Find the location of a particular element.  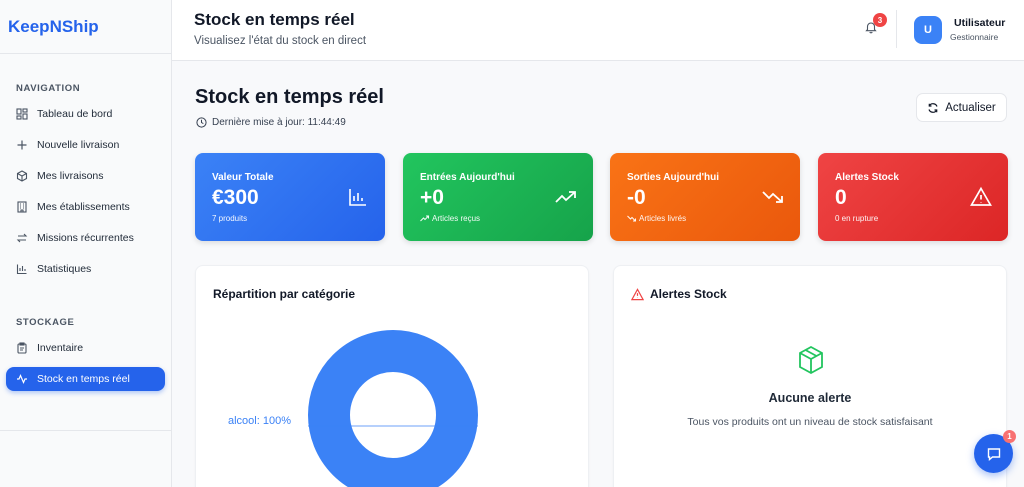

card-value: €300 is located at coordinates (235, 197).